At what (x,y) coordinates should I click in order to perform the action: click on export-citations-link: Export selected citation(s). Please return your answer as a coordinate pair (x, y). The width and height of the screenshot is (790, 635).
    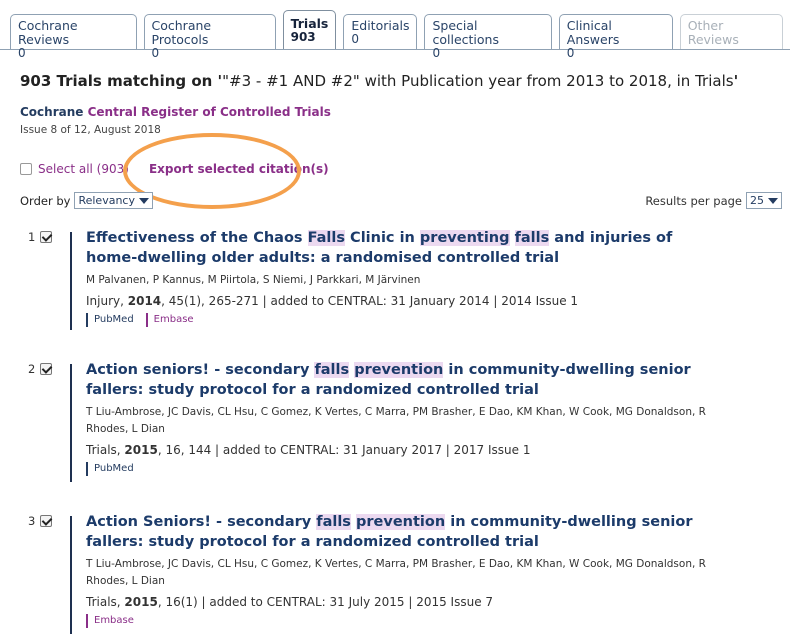
    Looking at the image, I should click on (239, 169).